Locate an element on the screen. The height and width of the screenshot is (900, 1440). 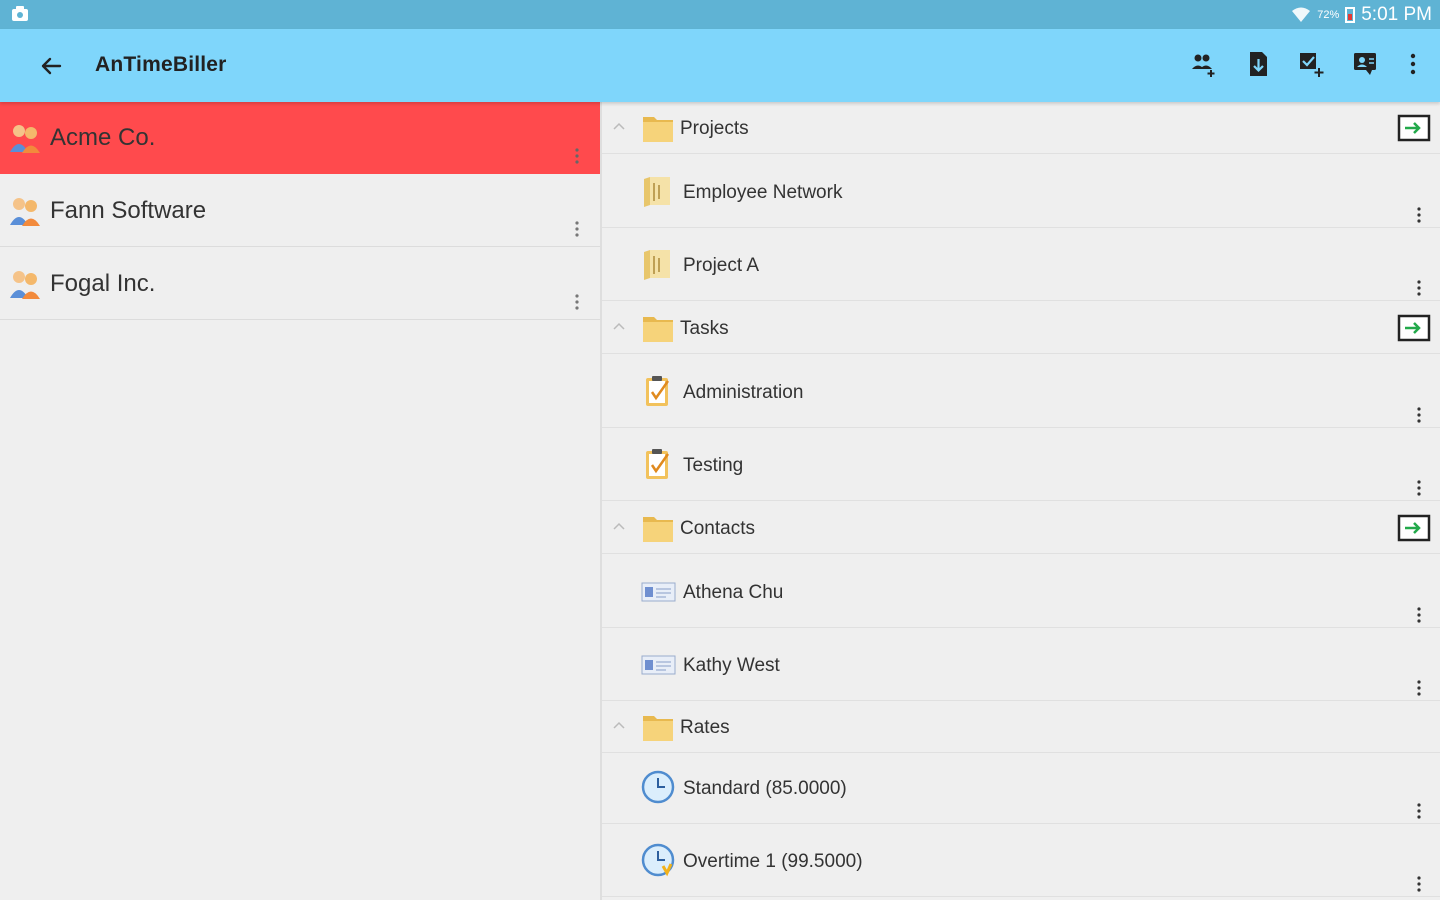
add-client-icon is located at coordinates (1203, 65).